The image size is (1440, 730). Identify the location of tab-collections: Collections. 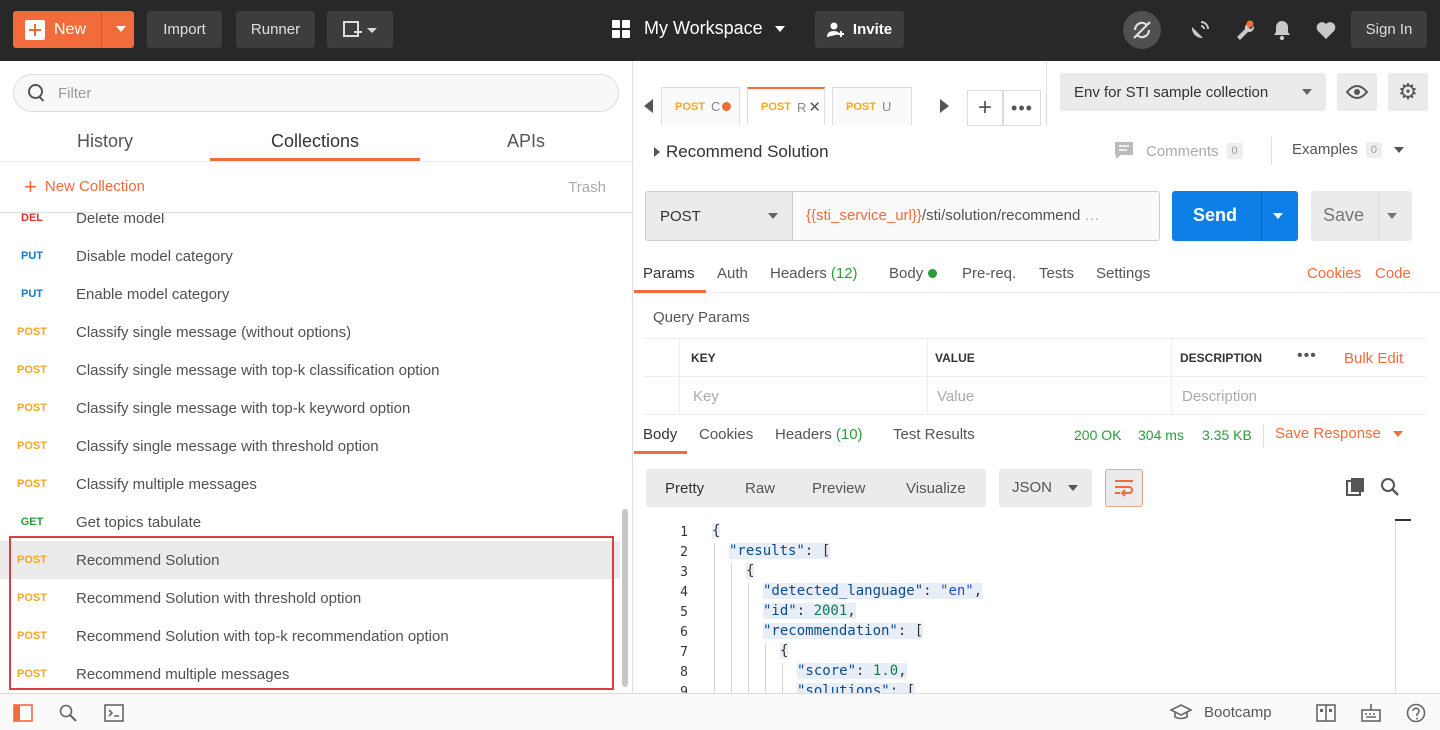
(315, 143).